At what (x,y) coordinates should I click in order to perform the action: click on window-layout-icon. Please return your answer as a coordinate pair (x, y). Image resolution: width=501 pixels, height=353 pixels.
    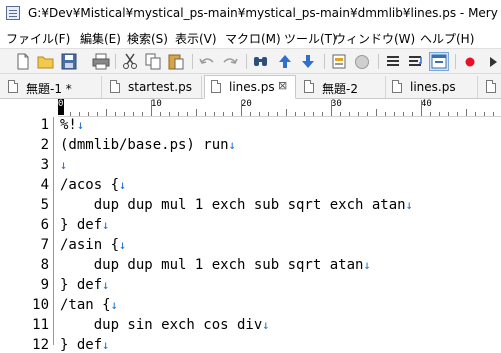
    Looking at the image, I should click on (439, 61).